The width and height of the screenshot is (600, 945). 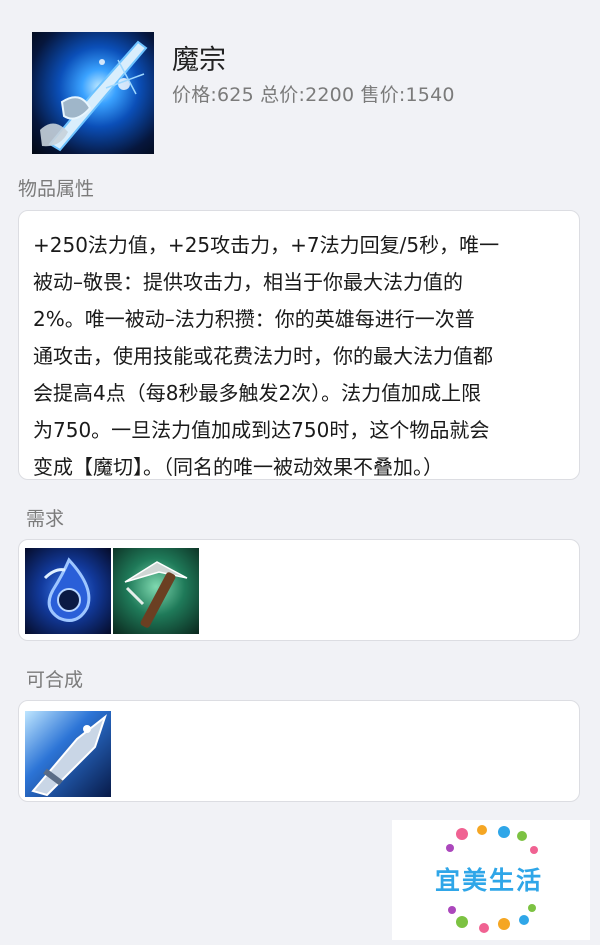 What do you see at coordinates (488, 880) in the screenshot?
I see `watermark-text: 宜美生活` at bounding box center [488, 880].